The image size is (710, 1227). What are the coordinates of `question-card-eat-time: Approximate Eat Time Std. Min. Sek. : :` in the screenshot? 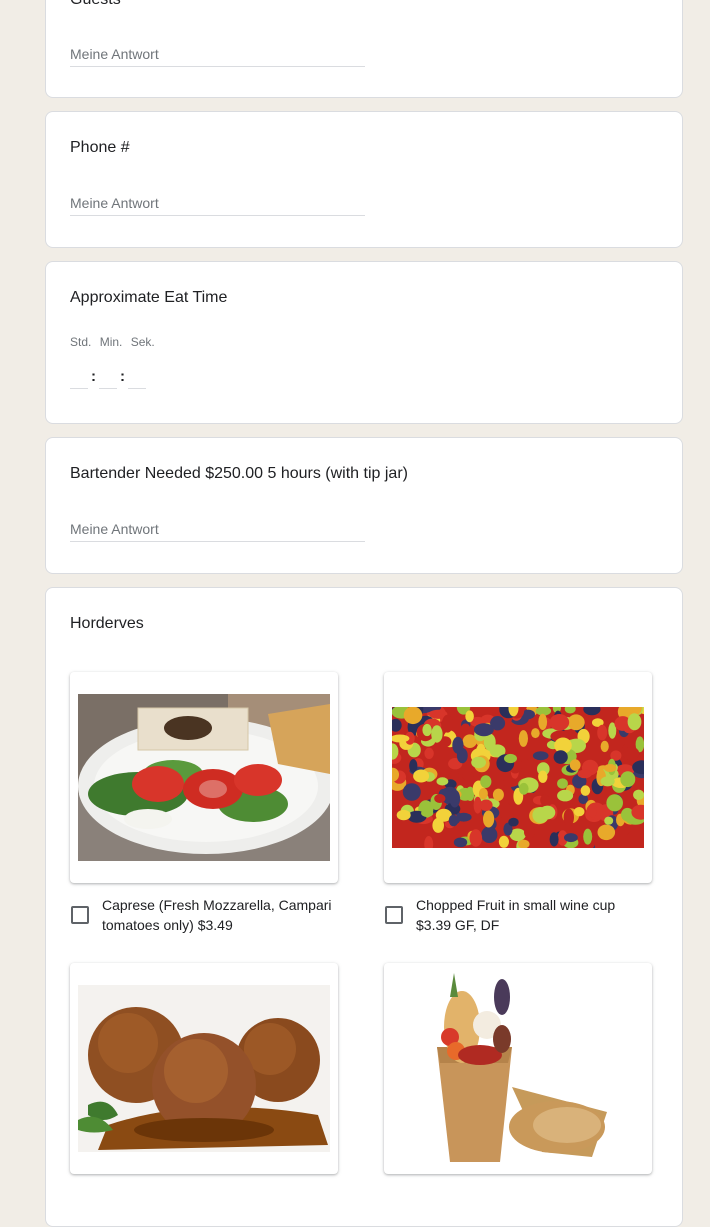 It's located at (364, 342).